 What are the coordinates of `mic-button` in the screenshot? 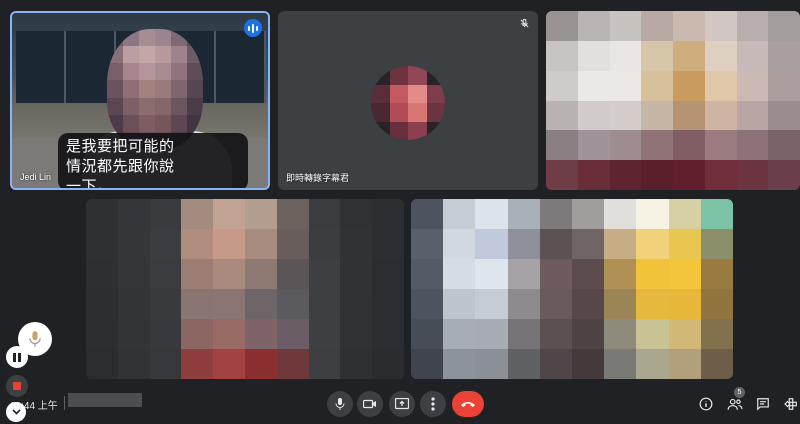 It's located at (340, 404).